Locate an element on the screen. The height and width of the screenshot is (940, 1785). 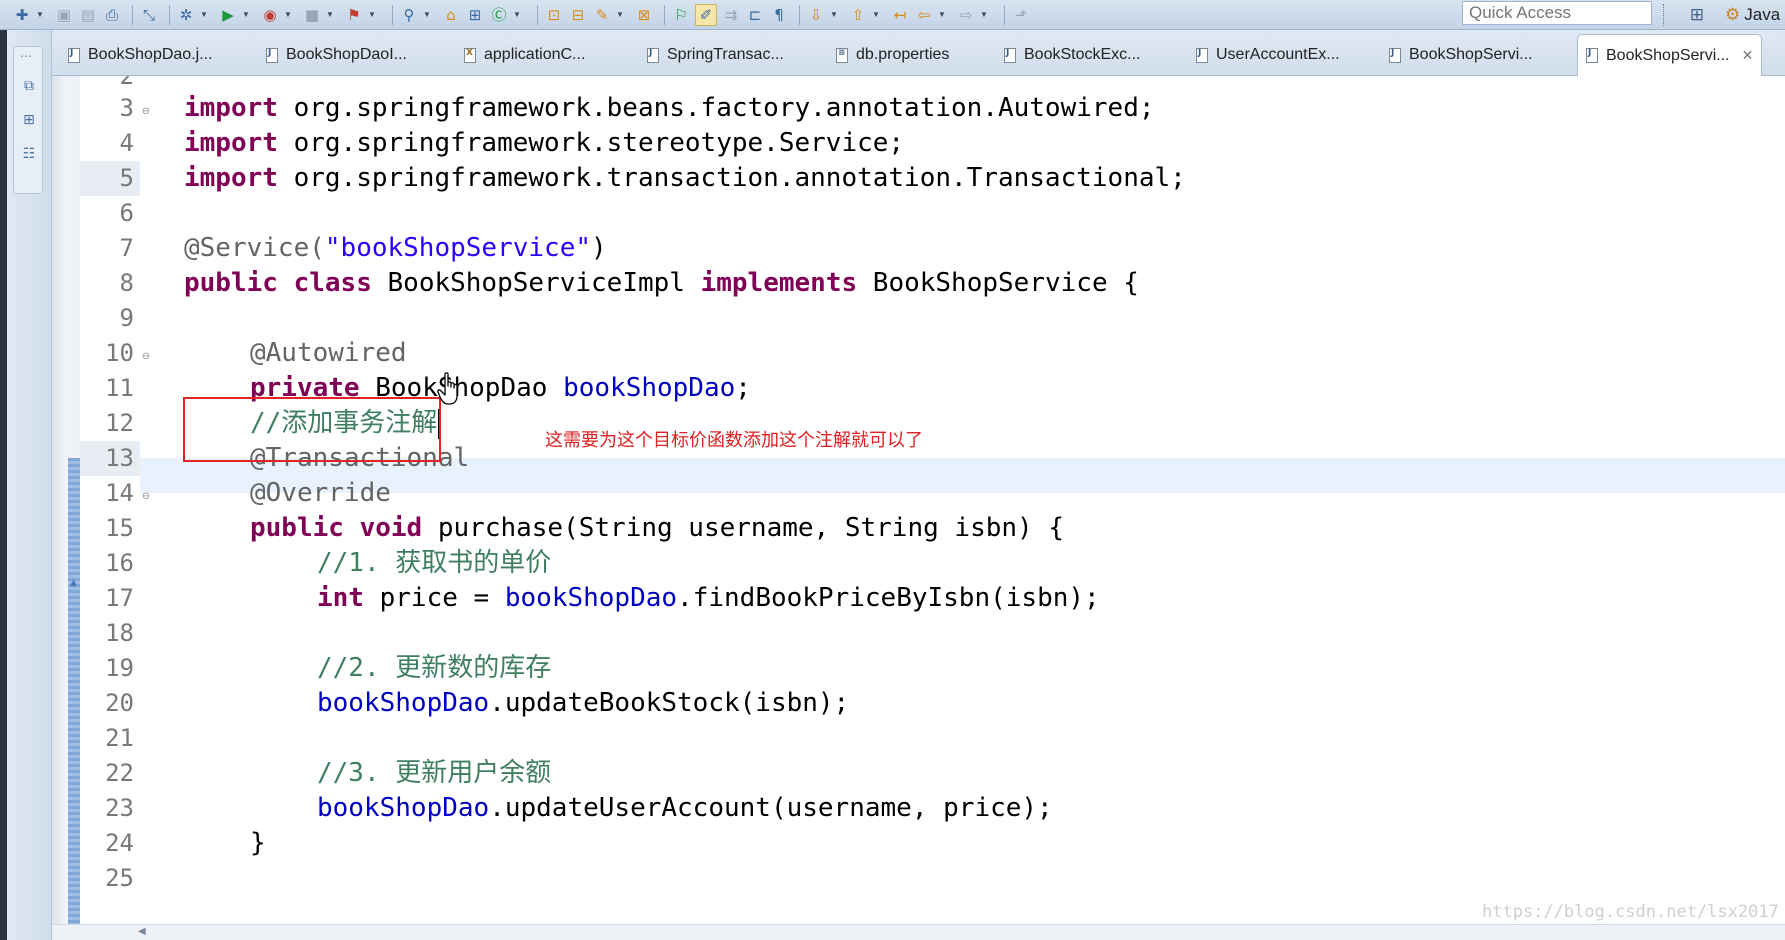
back-dropdown-icon: ▼ is located at coordinates (943, 14).